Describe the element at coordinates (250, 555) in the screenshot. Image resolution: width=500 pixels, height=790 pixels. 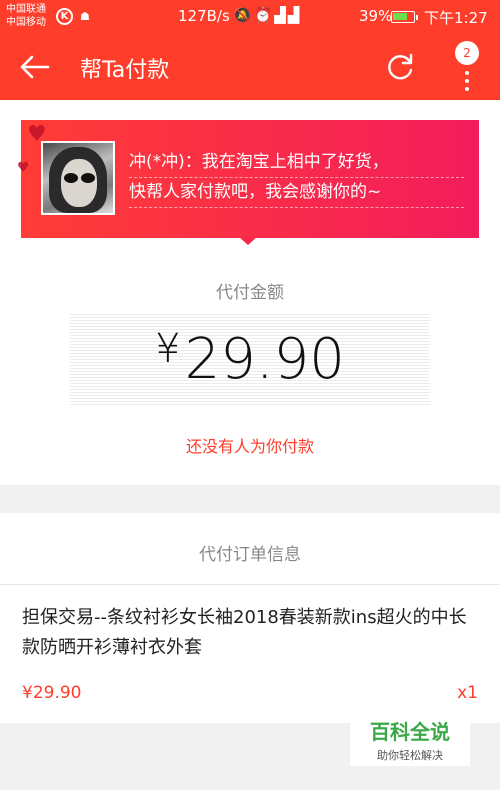
I see `order-section-title: 代付订单信息` at that location.